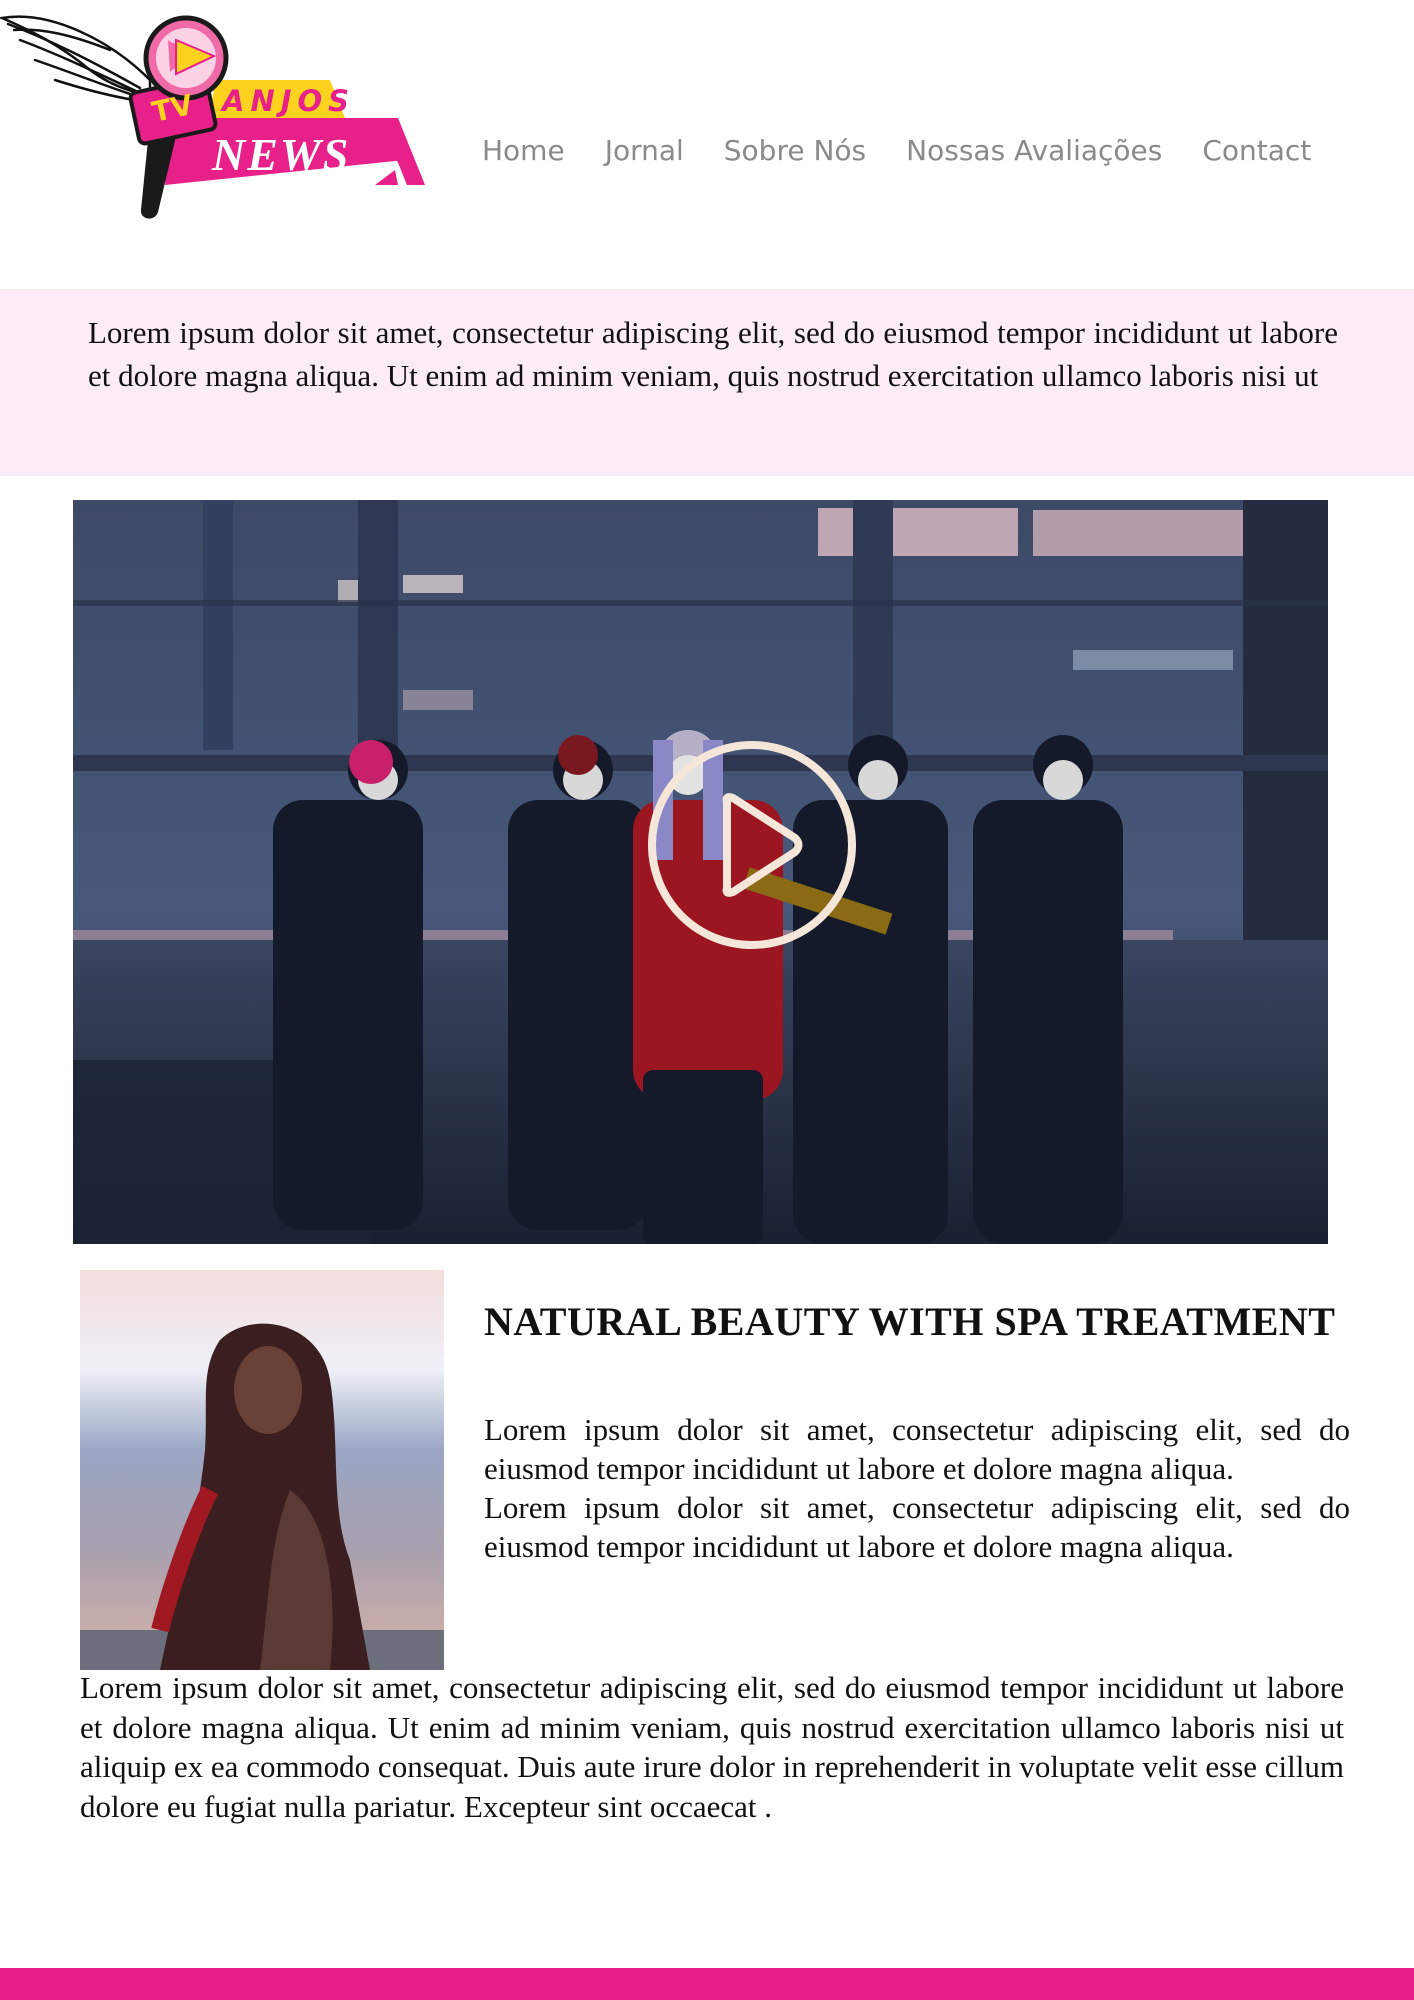 This screenshot has width=1414, height=2000. Describe the element at coordinates (1034, 150) in the screenshot. I see `nav-item-nossas-avaliacoes: Nossas Avaliações` at that location.